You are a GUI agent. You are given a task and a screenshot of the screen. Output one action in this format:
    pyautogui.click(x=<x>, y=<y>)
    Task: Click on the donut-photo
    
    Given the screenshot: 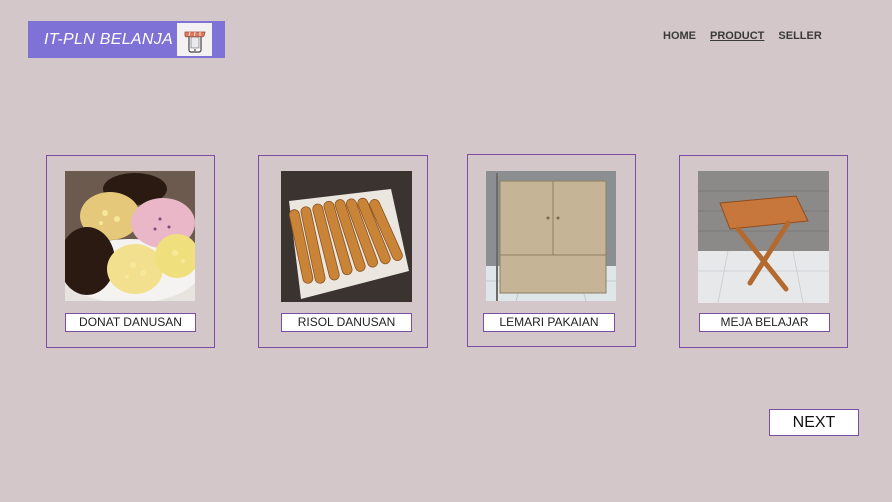 What is the action you would take?
    pyautogui.click(x=130, y=236)
    